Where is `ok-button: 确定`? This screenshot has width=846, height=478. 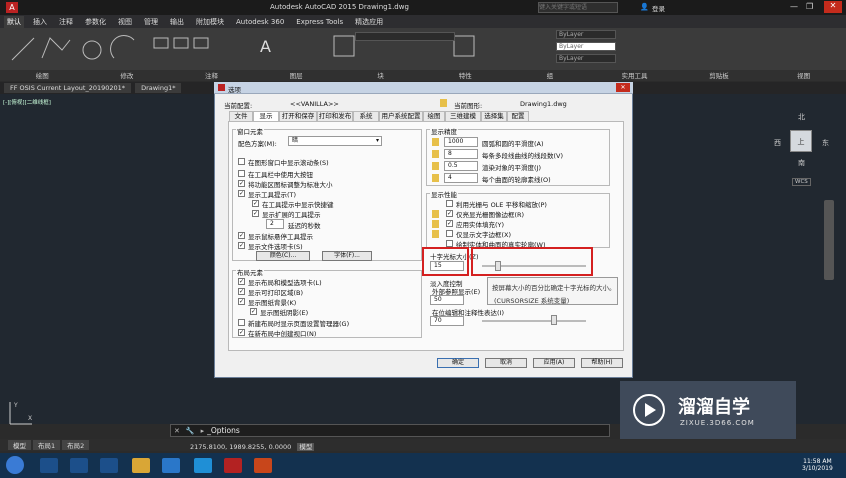 ok-button: 确定 is located at coordinates (458, 363).